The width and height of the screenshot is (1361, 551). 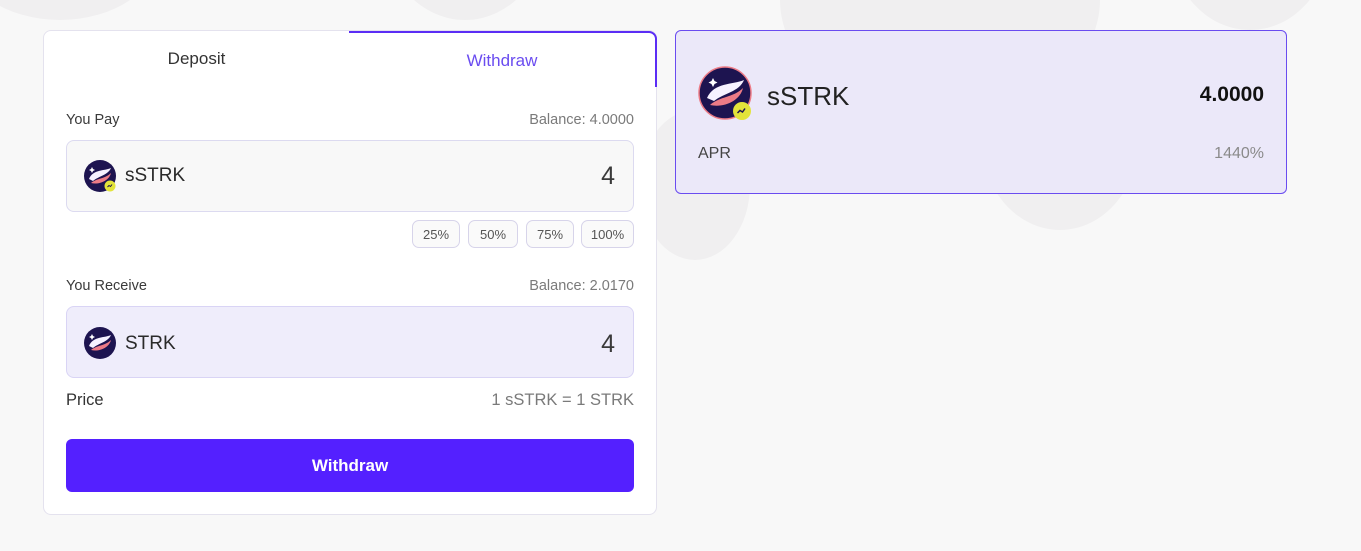 What do you see at coordinates (550, 234) in the screenshot?
I see `percent-75-button: 75%` at bounding box center [550, 234].